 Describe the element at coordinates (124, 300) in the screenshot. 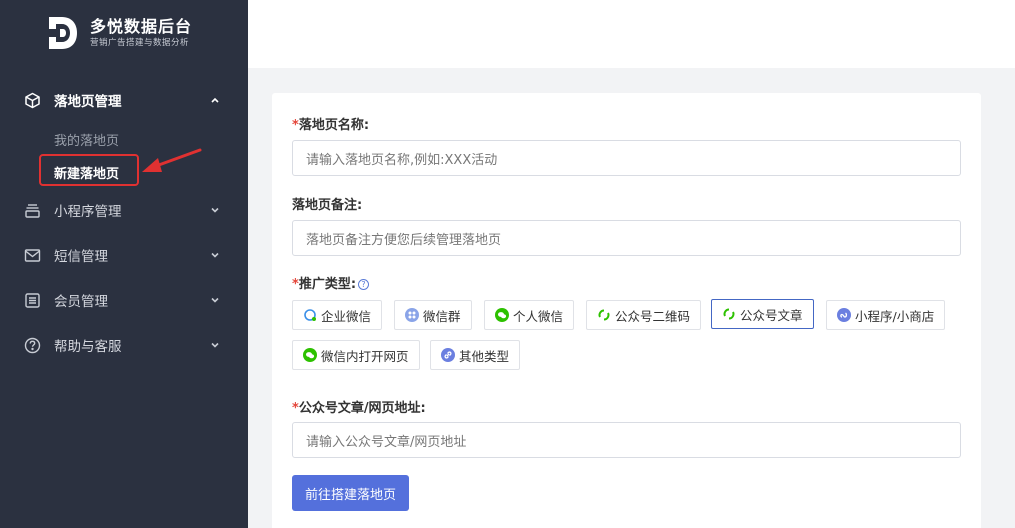

I see `sidebar-item-members: 会员管理` at that location.